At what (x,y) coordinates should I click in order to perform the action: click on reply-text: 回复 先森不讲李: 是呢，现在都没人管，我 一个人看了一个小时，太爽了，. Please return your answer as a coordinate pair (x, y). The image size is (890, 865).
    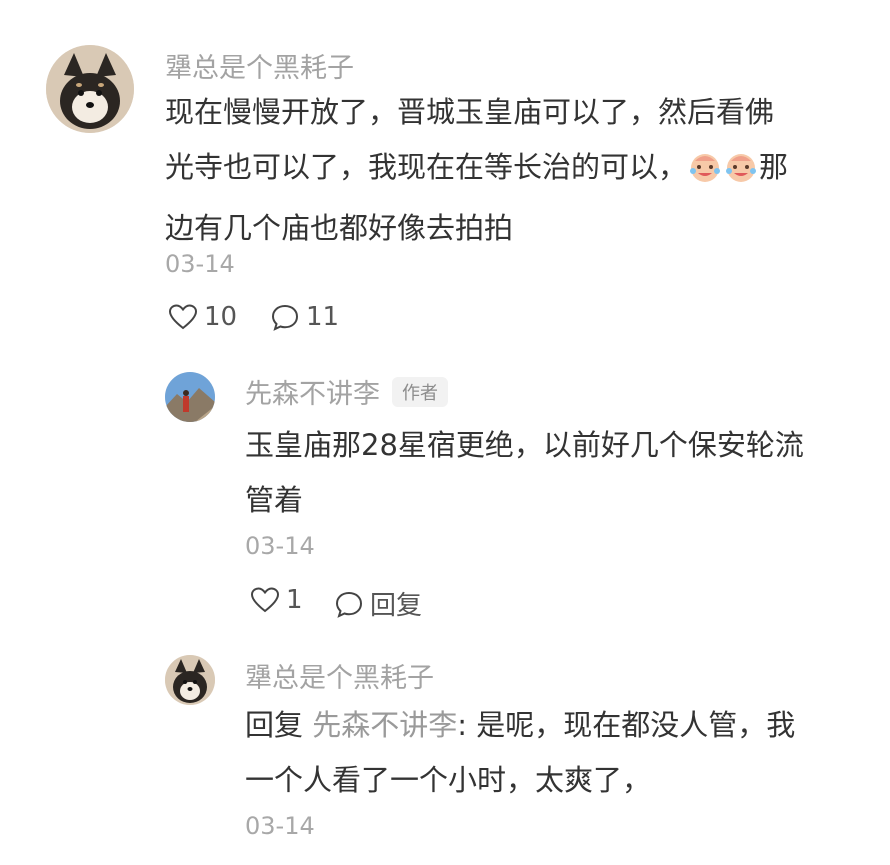
    Looking at the image, I should click on (555, 753).